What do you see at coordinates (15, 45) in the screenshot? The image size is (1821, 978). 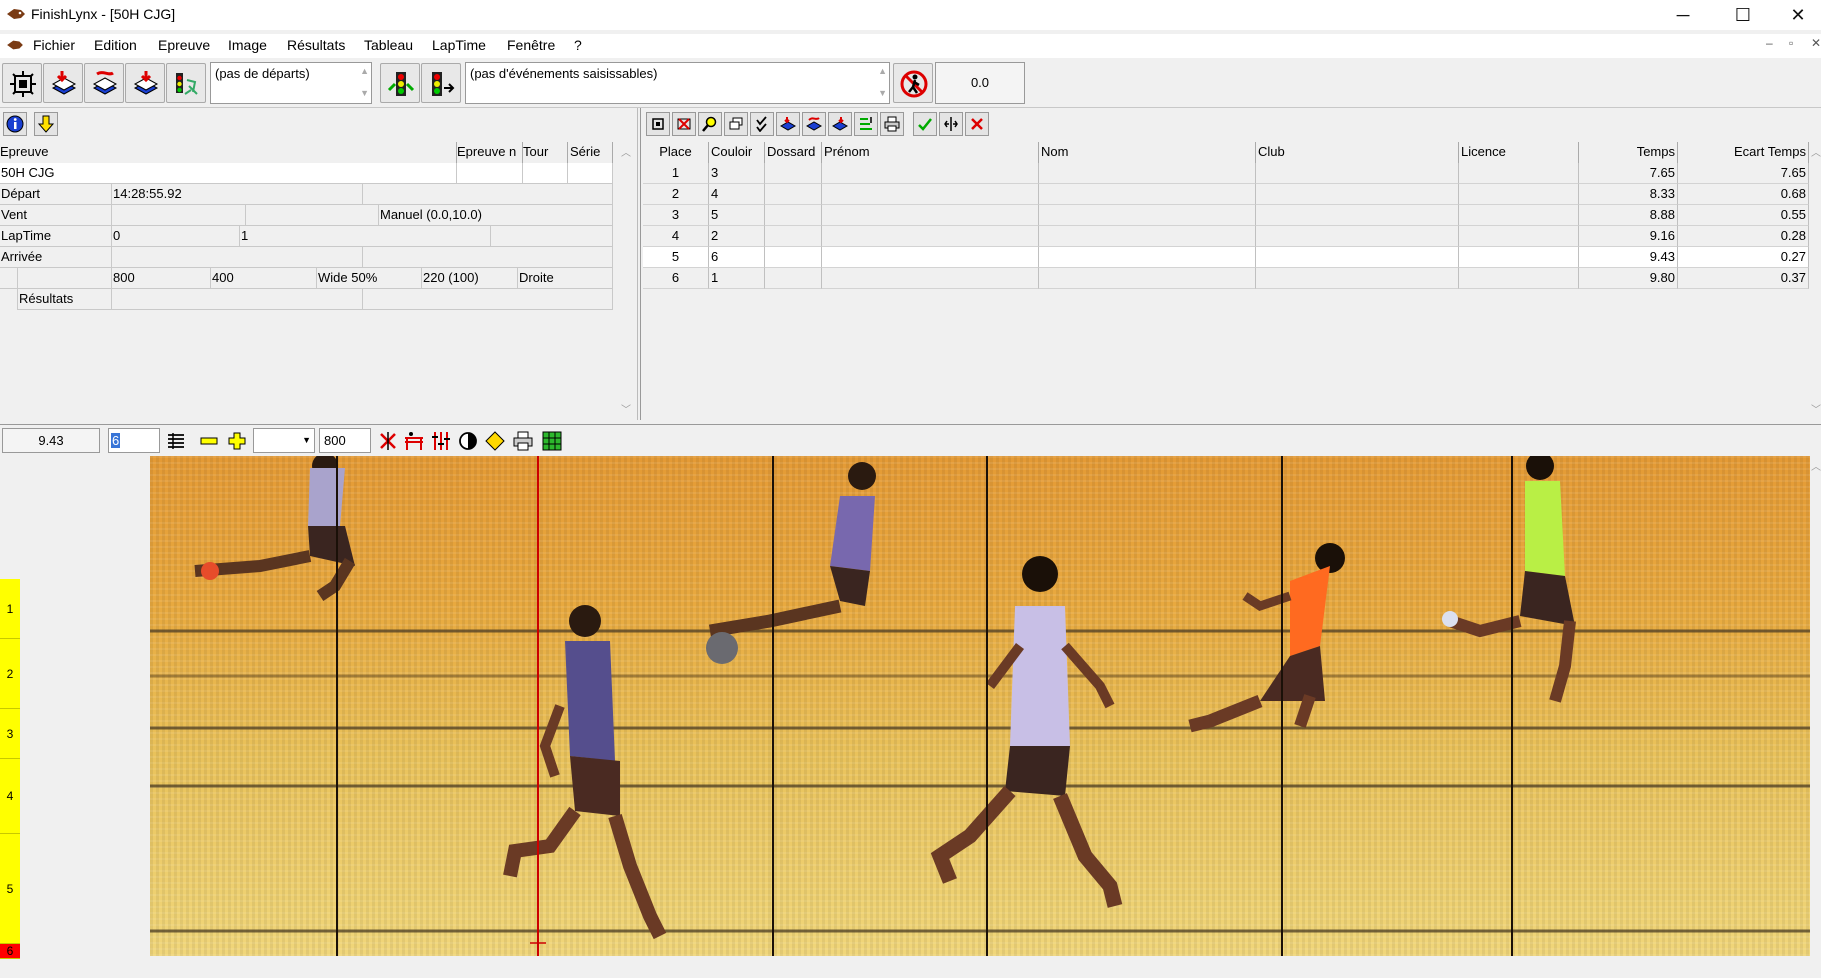 I see `document-icon` at bounding box center [15, 45].